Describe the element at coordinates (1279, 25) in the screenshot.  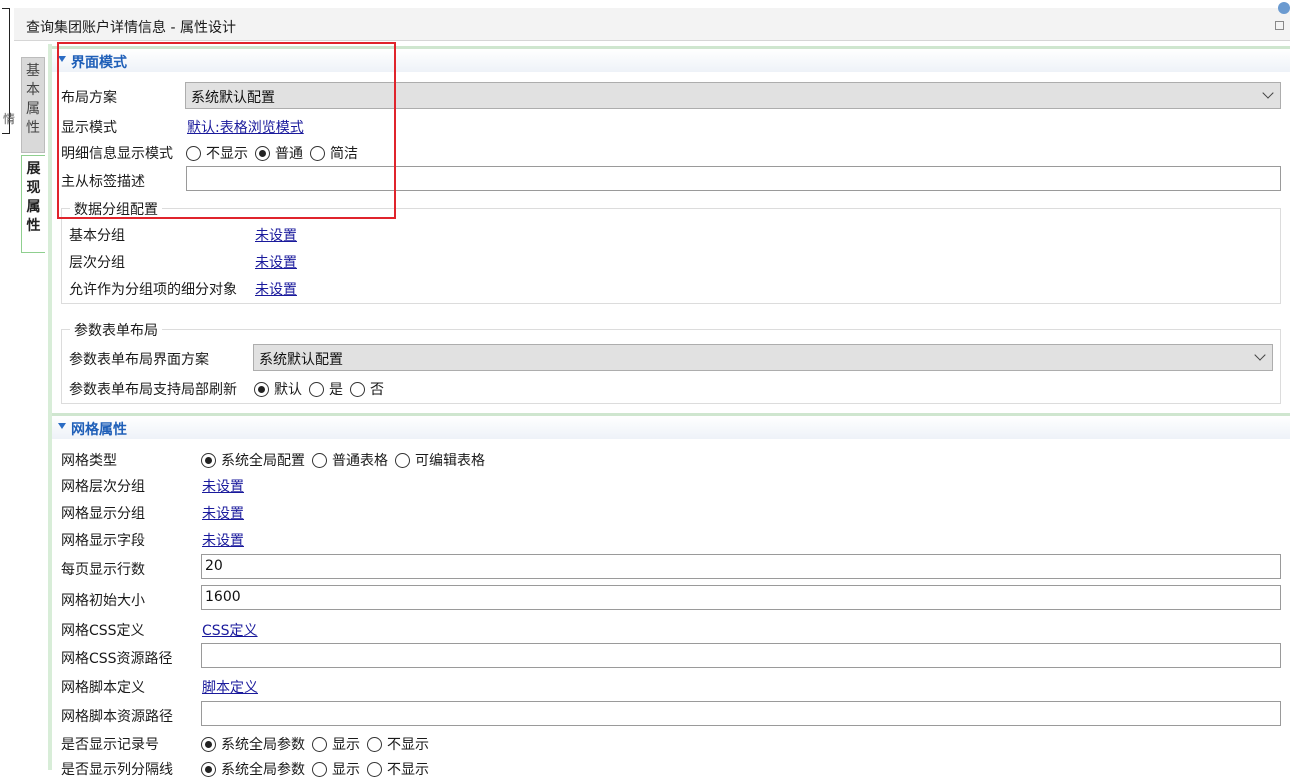
I see `maximize-icon` at that location.